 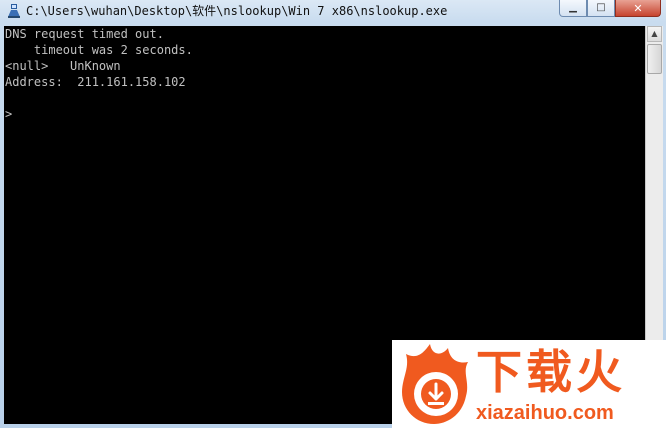 What do you see at coordinates (14, 11) in the screenshot?
I see `console-app-icon` at bounding box center [14, 11].